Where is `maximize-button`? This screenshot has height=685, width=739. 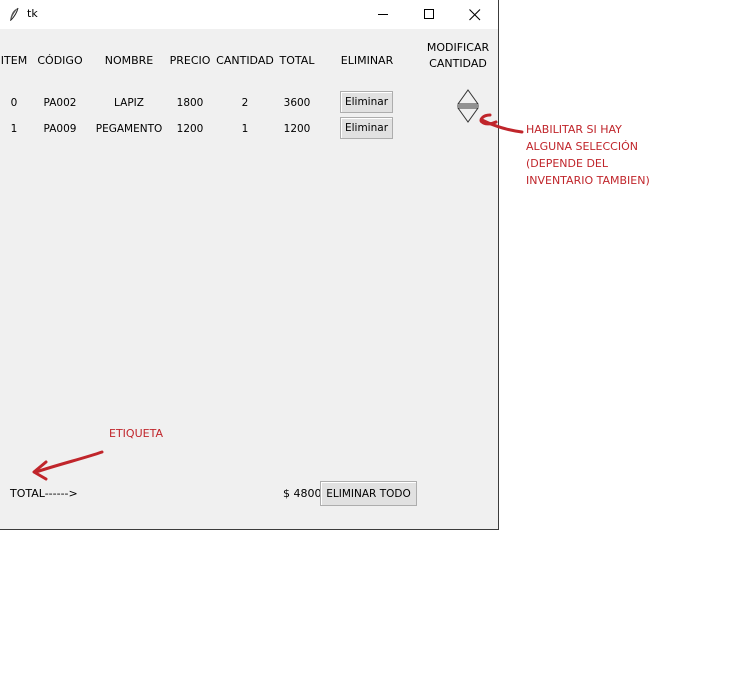 maximize-button is located at coordinates (429, 14).